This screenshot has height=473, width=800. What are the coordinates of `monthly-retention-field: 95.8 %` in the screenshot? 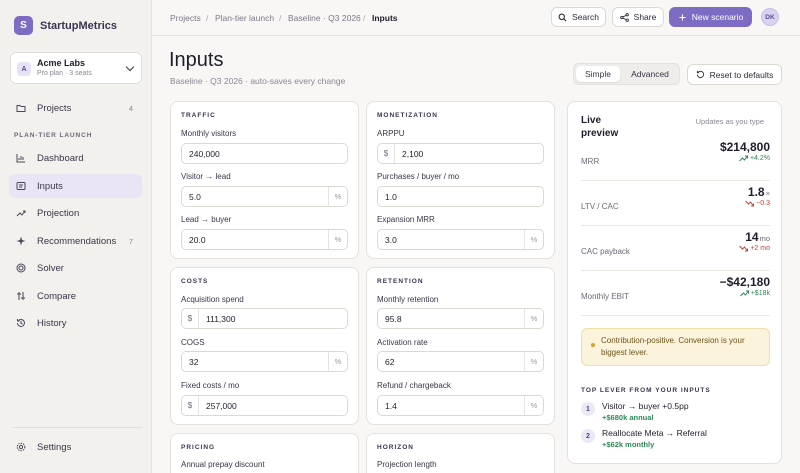 It's located at (460, 318).